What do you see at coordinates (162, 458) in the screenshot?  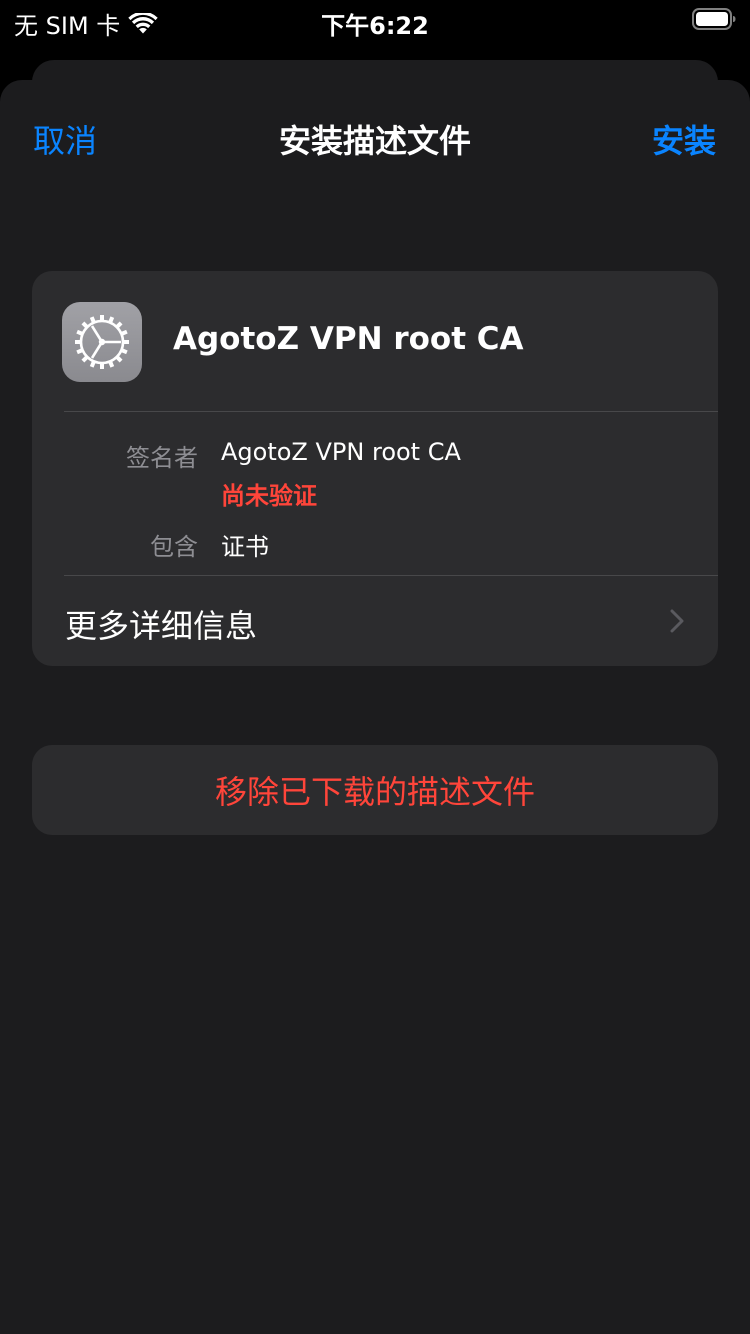 I see `signer-label: 签名者` at bounding box center [162, 458].